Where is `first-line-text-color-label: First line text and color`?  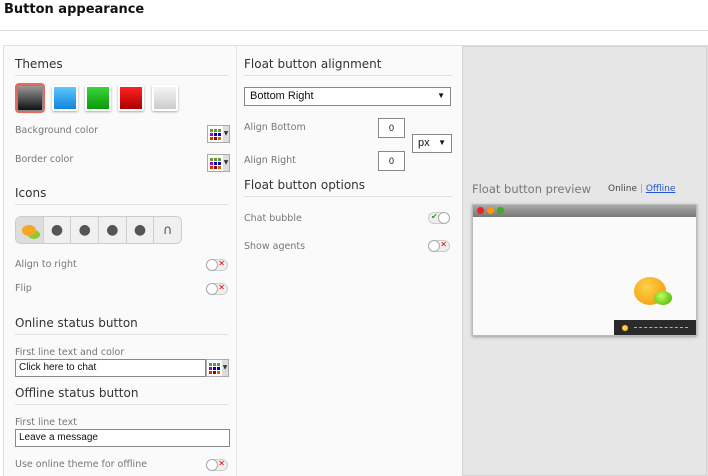 first-line-text-color-label: First line text and color is located at coordinates (70, 352).